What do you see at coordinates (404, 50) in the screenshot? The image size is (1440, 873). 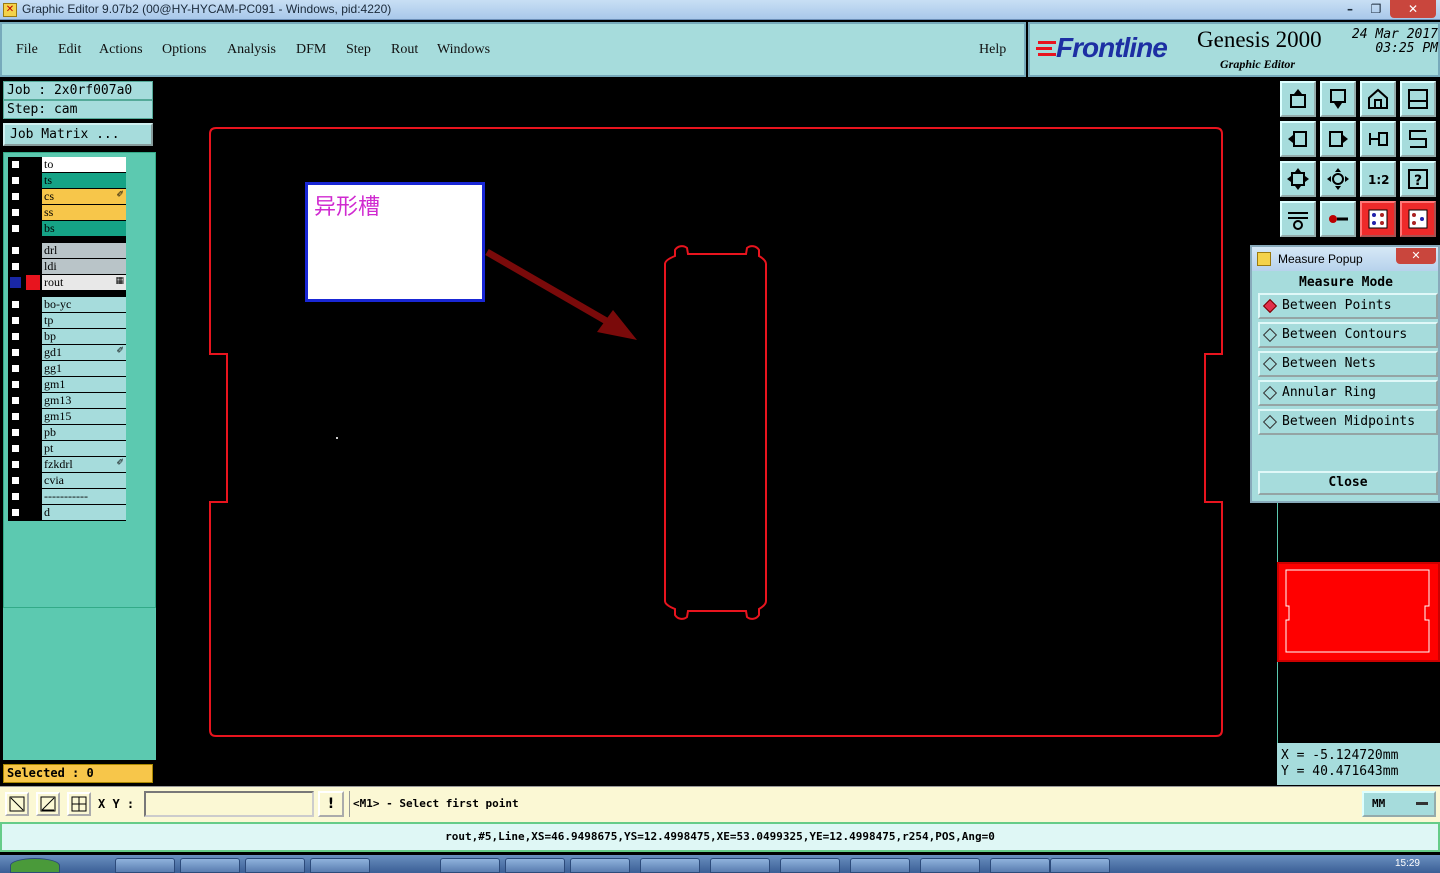 I see `menu-rout: Rout` at bounding box center [404, 50].